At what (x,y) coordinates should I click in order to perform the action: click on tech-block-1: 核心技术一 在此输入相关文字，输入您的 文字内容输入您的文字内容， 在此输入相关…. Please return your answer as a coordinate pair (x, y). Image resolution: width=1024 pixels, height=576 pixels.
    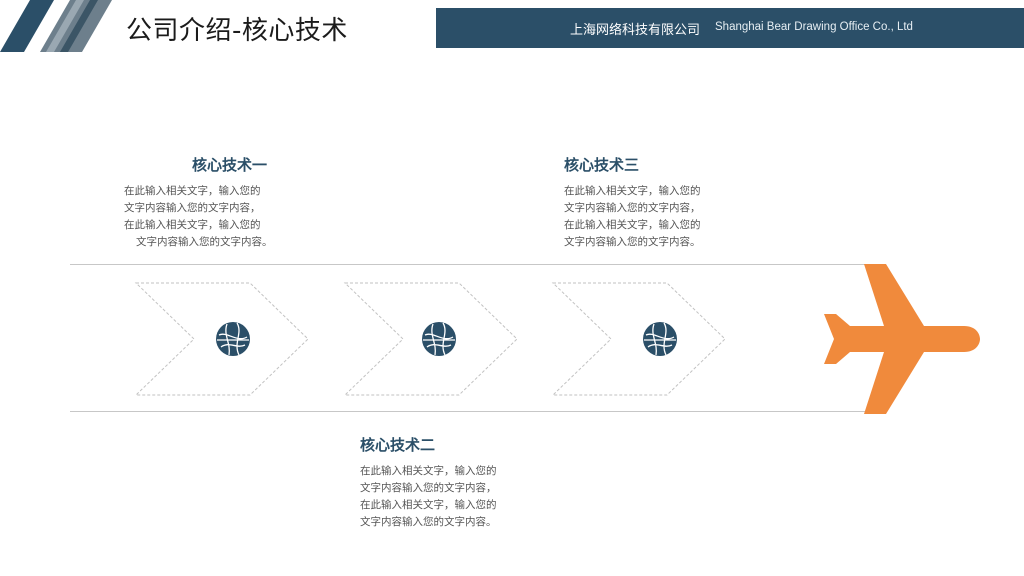
    Looking at the image, I should click on (224, 202).